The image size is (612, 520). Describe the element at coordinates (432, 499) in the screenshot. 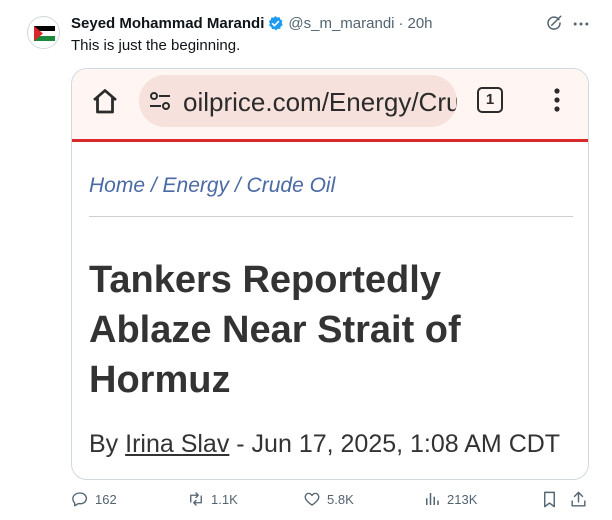

I see `views-chart-icon` at that location.